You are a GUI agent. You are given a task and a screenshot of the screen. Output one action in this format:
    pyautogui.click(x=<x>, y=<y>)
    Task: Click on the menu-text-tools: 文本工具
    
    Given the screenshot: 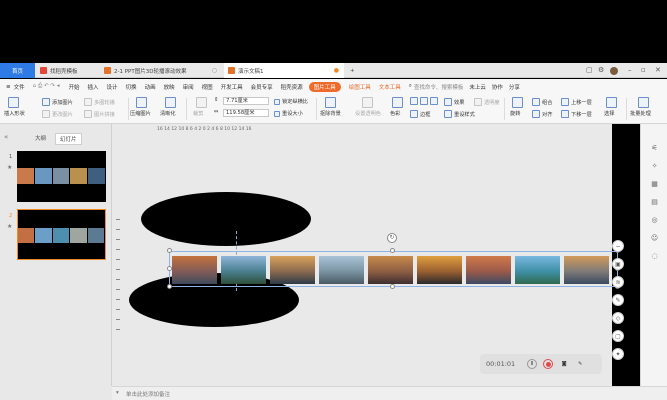 What is the action you would take?
    pyautogui.click(x=390, y=87)
    